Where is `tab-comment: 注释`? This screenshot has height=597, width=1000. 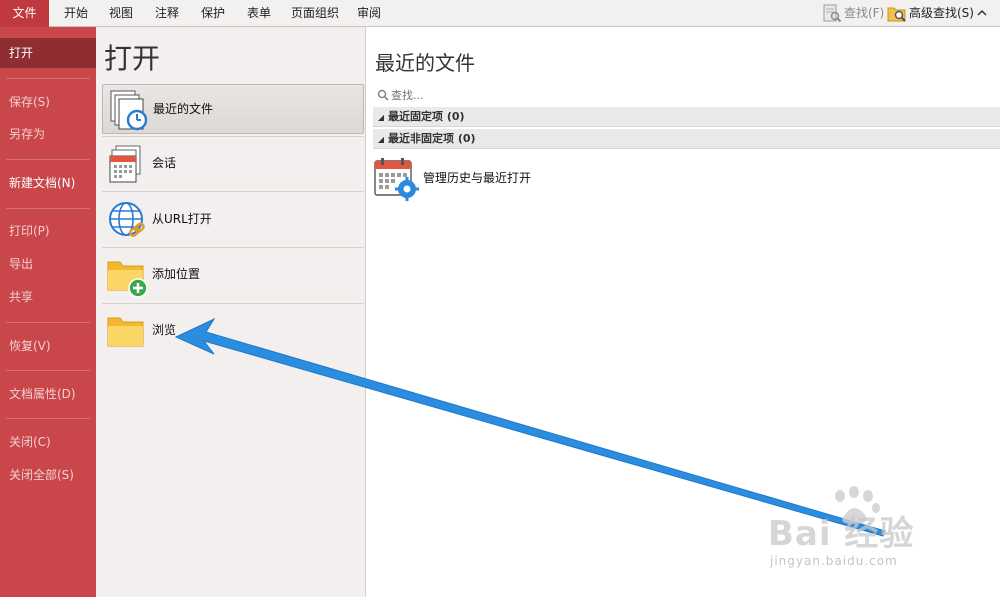 tab-comment: 注释 is located at coordinates (167, 13).